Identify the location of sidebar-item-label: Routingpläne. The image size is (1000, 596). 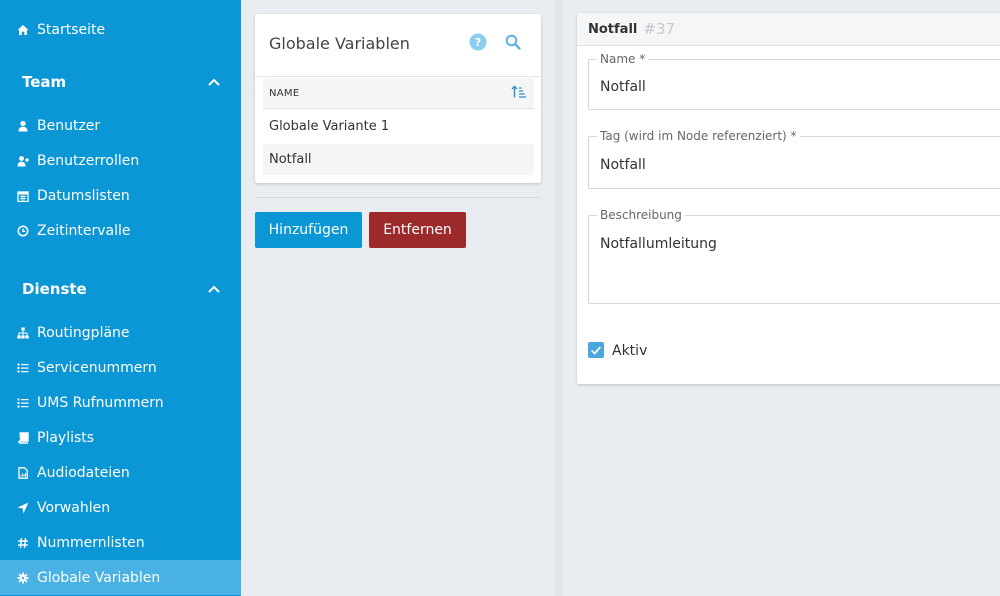
(83, 332).